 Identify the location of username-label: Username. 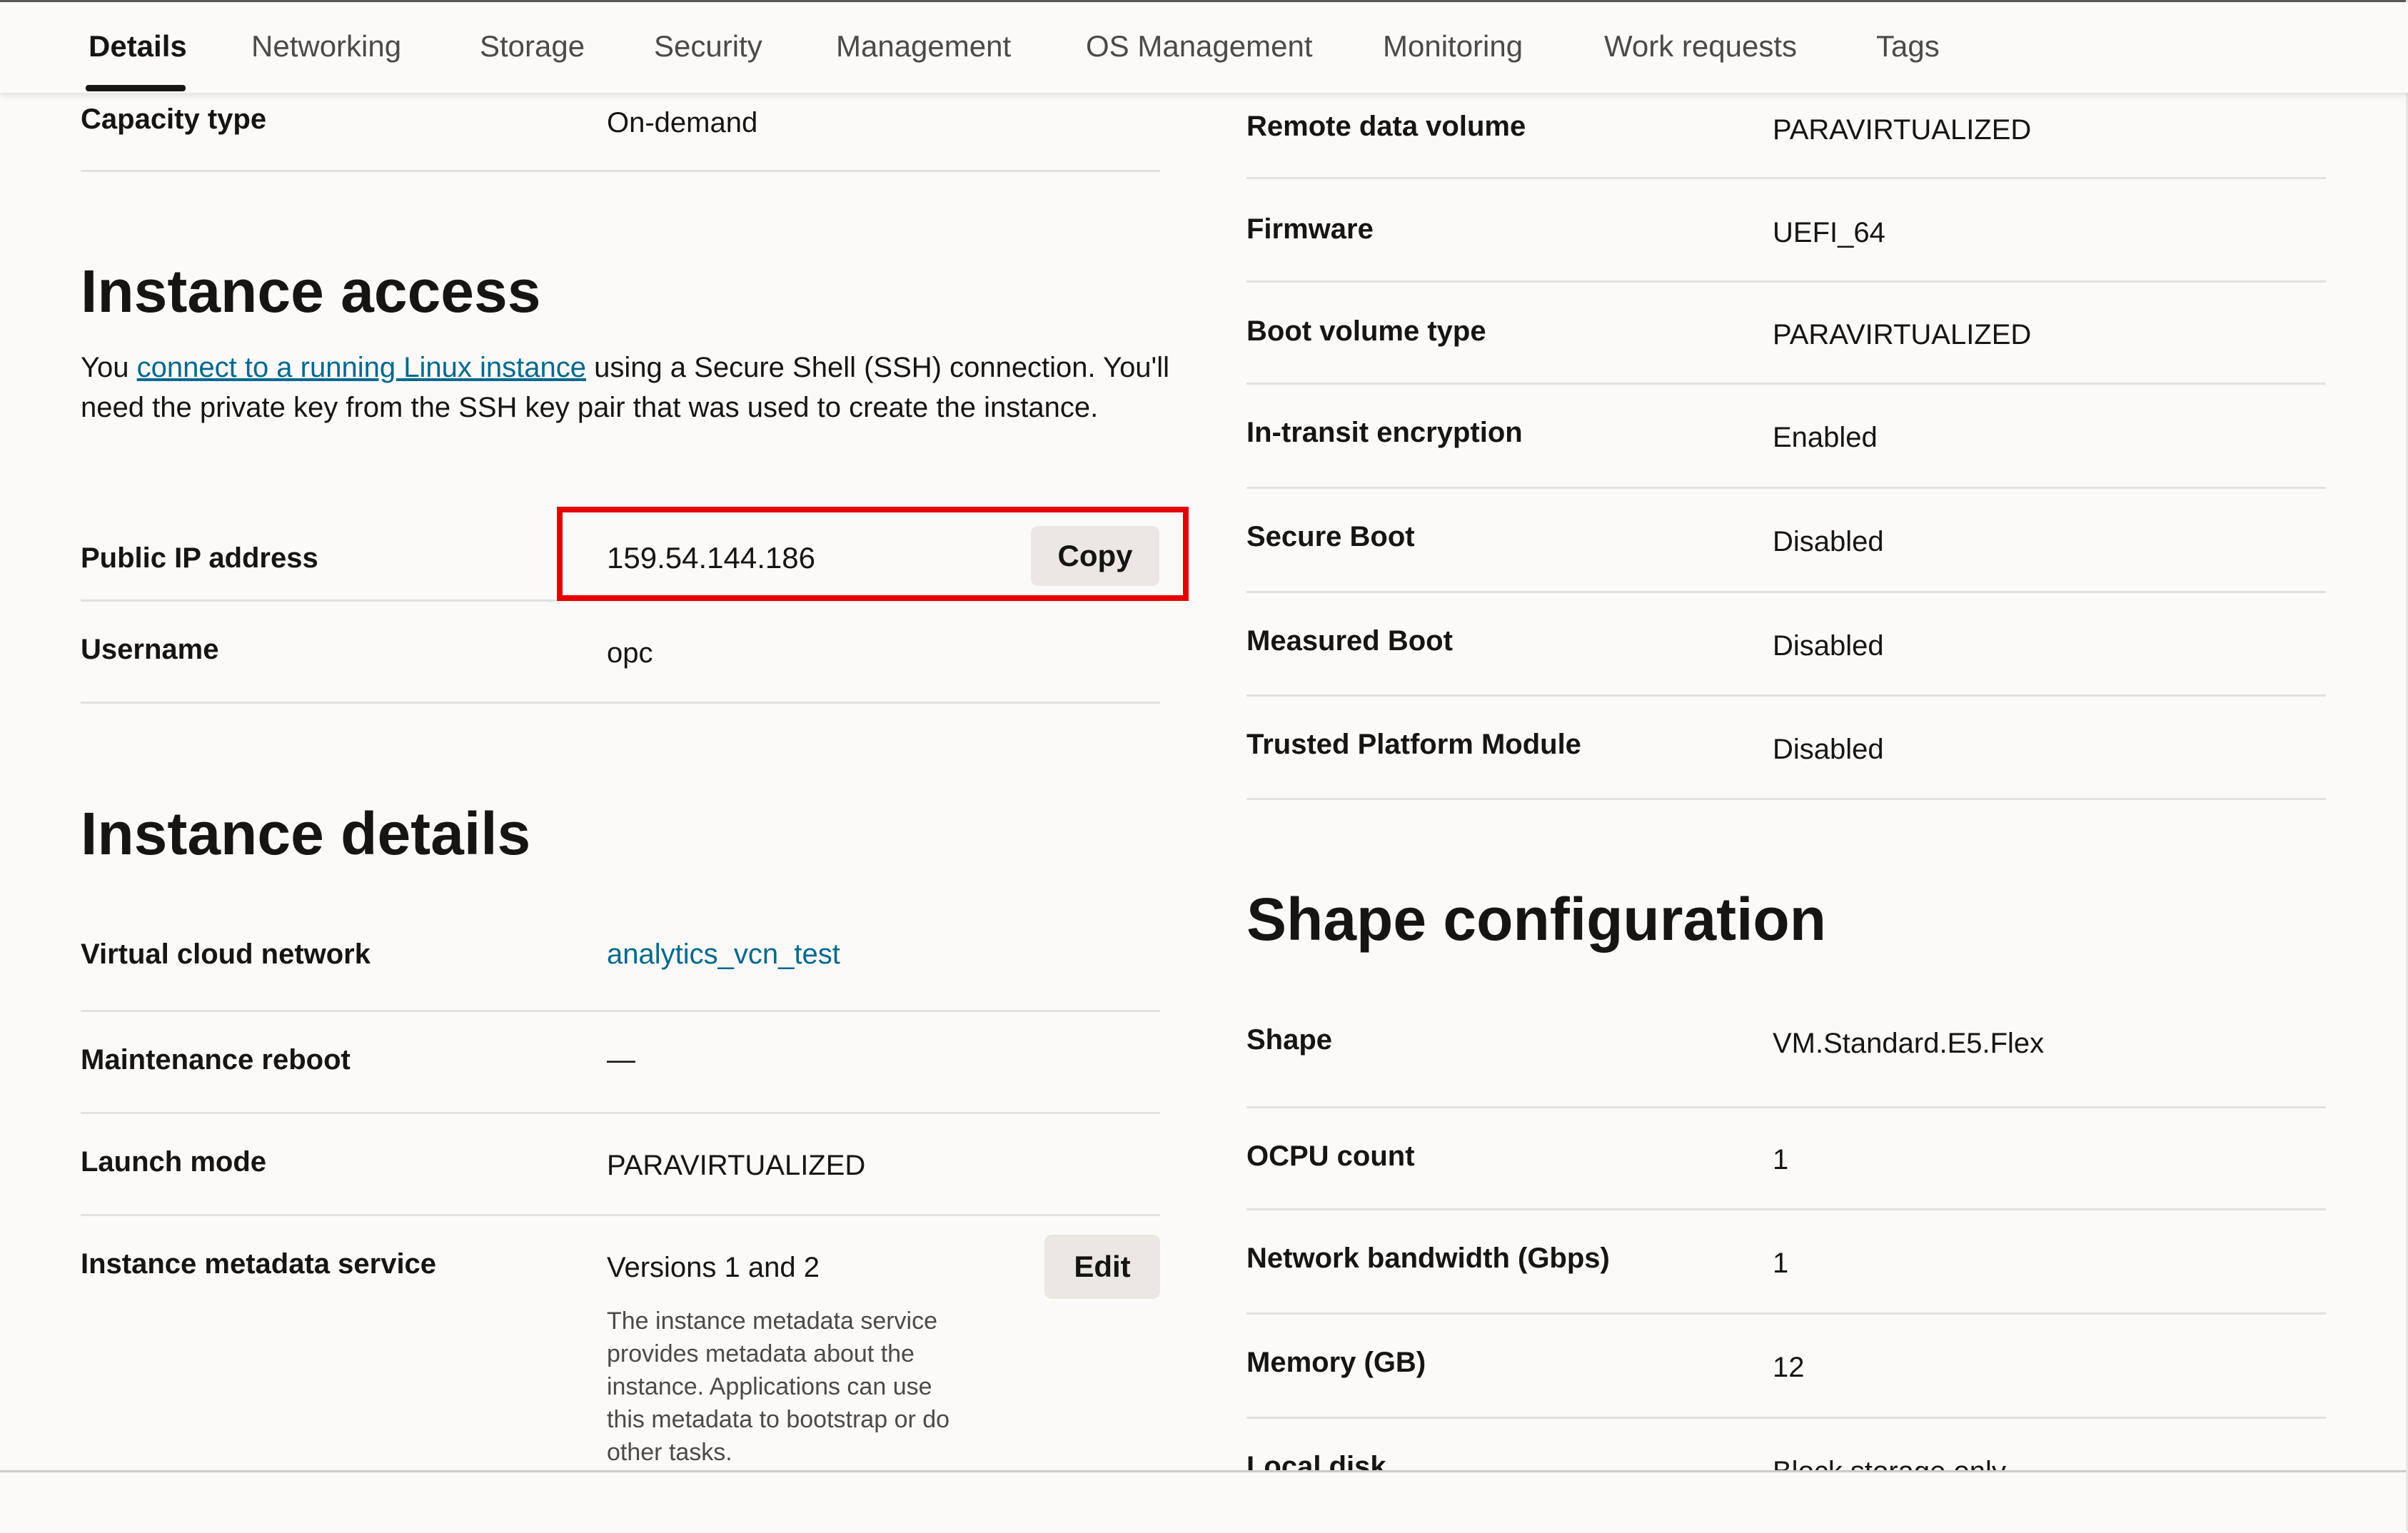
(150, 649).